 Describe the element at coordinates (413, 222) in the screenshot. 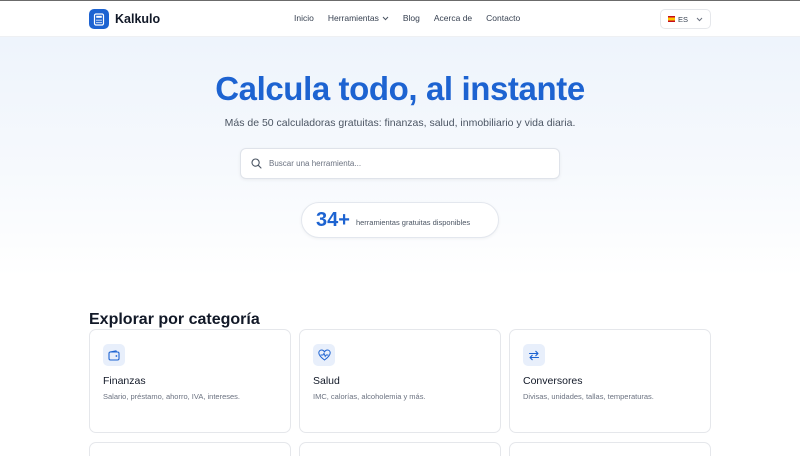

I see `tools-count-label: herramientas gratuitas disponibles` at that location.